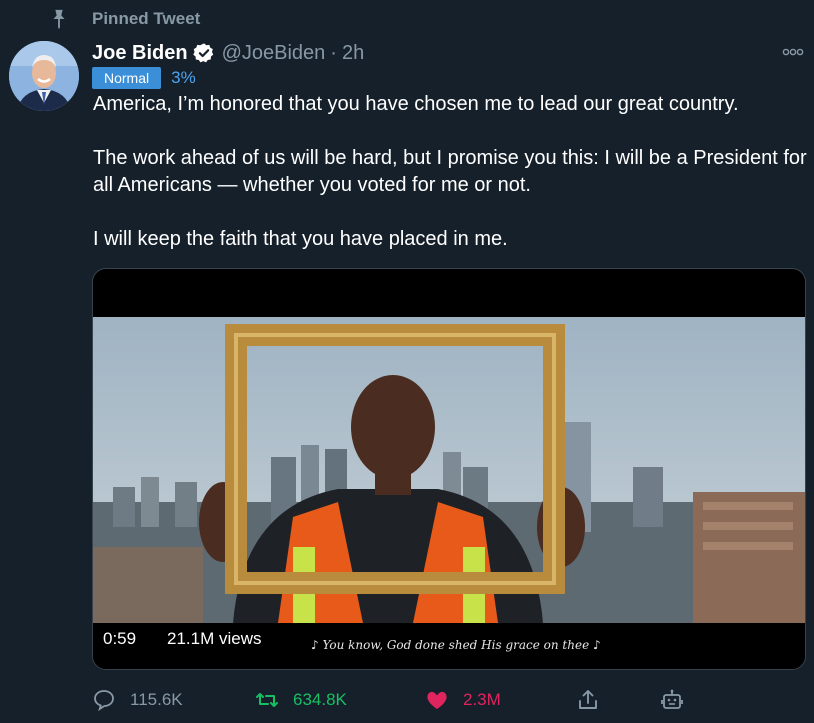  I want to click on video-duration: 0:59, so click(120, 638).